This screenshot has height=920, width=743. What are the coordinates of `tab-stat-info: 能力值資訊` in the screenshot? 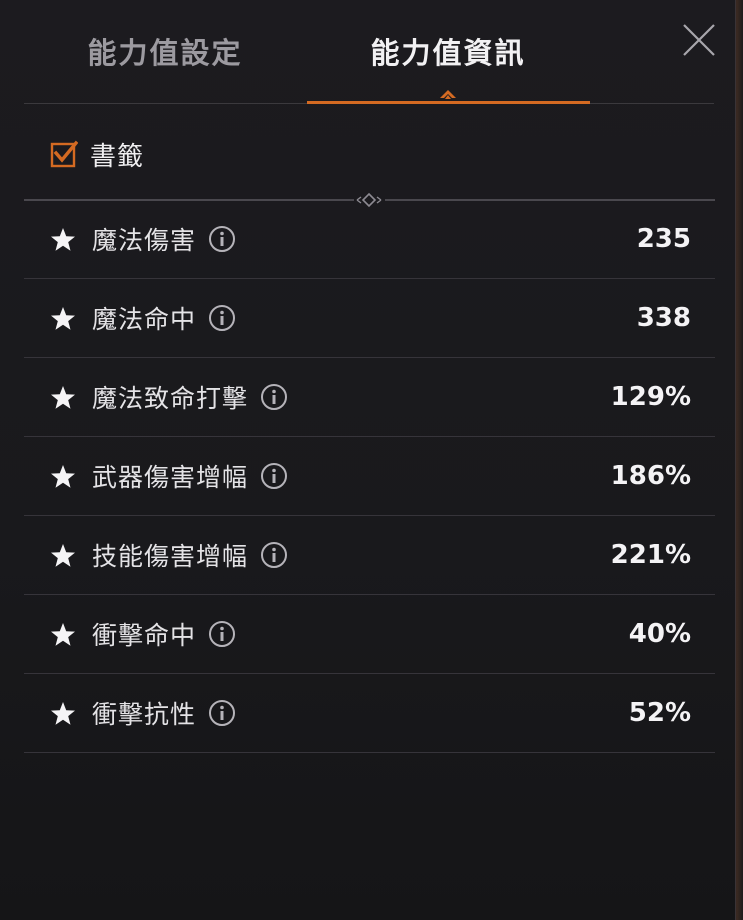 It's located at (448, 53).